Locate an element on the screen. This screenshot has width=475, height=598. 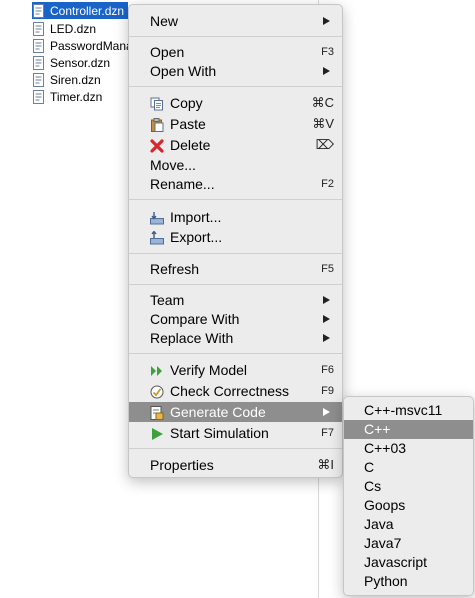
file-item-passwordmanager: PasswordMana is located at coordinates (82, 45).